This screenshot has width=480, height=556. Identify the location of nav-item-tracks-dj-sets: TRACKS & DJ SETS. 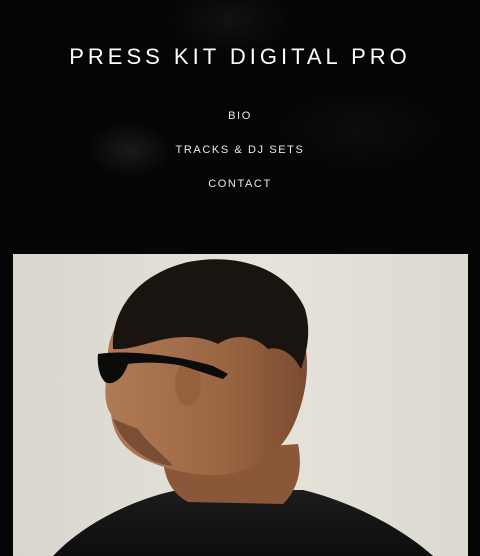
(240, 159).